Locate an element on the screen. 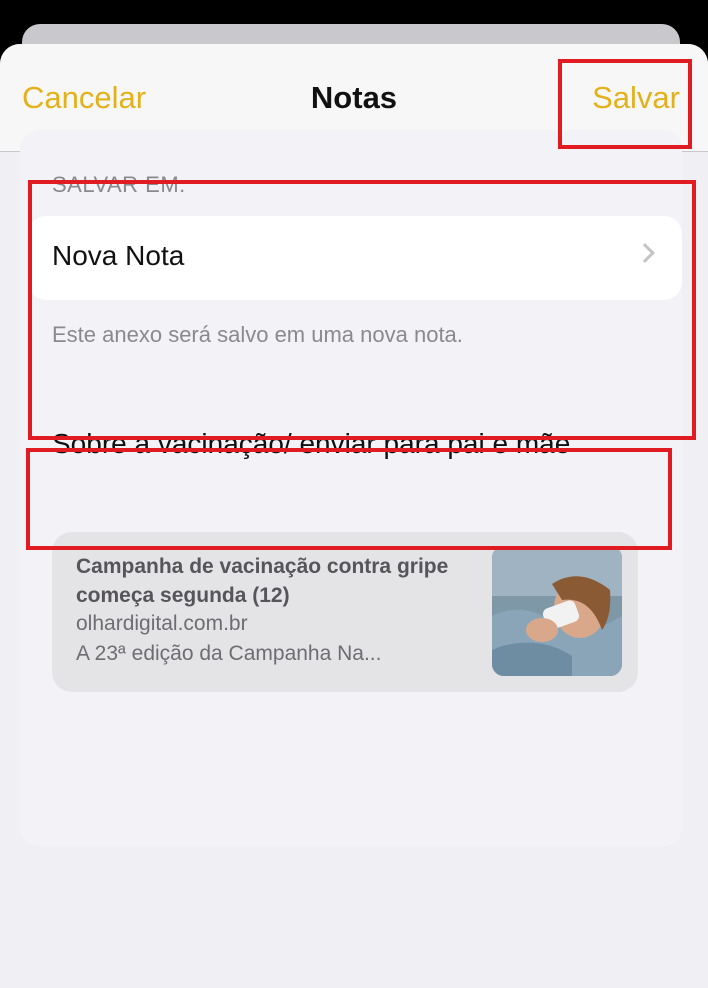 Image resolution: width=708 pixels, height=988 pixels. thumbnail-image-icon is located at coordinates (557, 611).